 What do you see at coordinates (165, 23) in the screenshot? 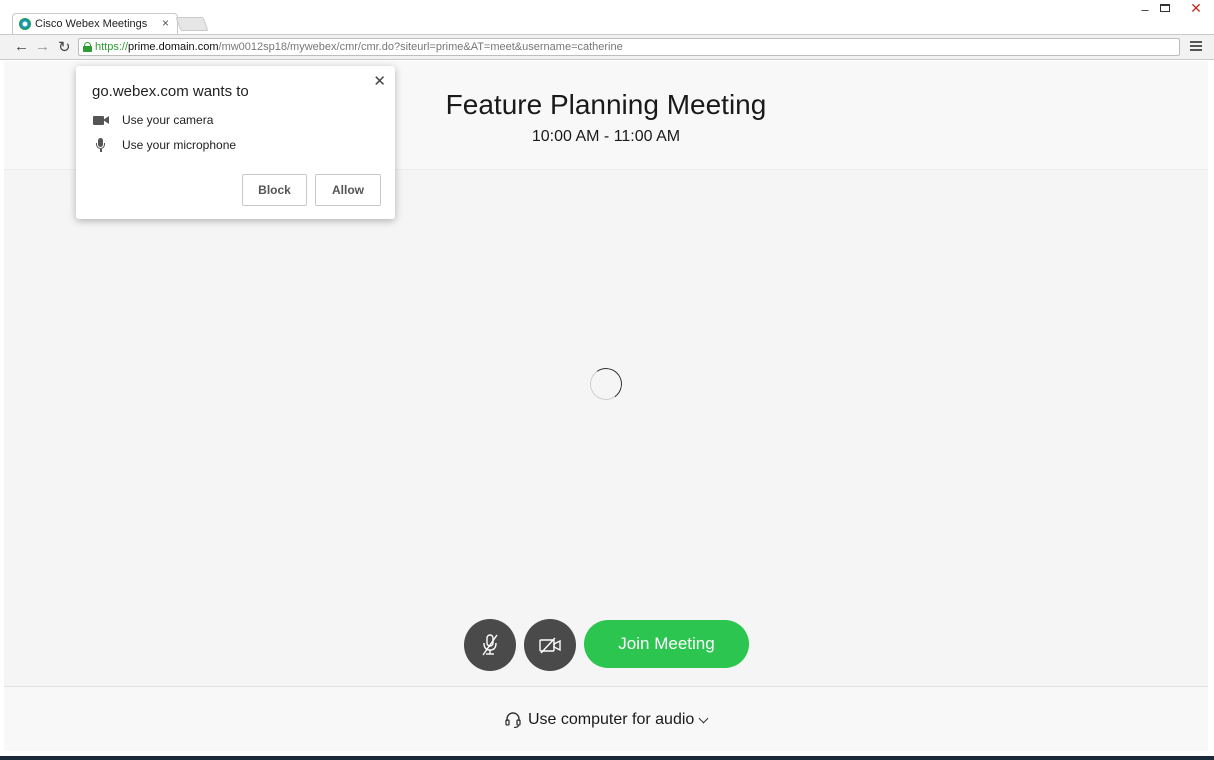
I see `tab-close-icon: ×` at bounding box center [165, 23].